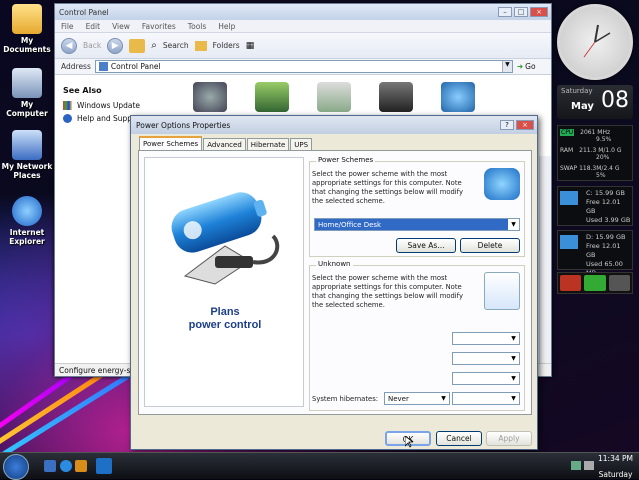  I want to click on dialog-titlebar: Power Options Properties ? ×, so click(334, 125).